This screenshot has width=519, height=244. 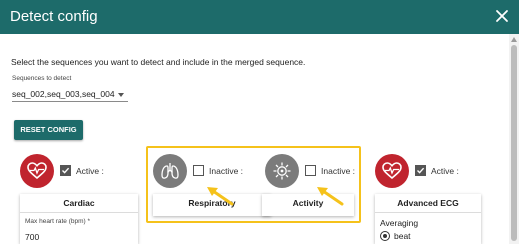 I want to click on averaging-label: Averaging, so click(x=399, y=223).